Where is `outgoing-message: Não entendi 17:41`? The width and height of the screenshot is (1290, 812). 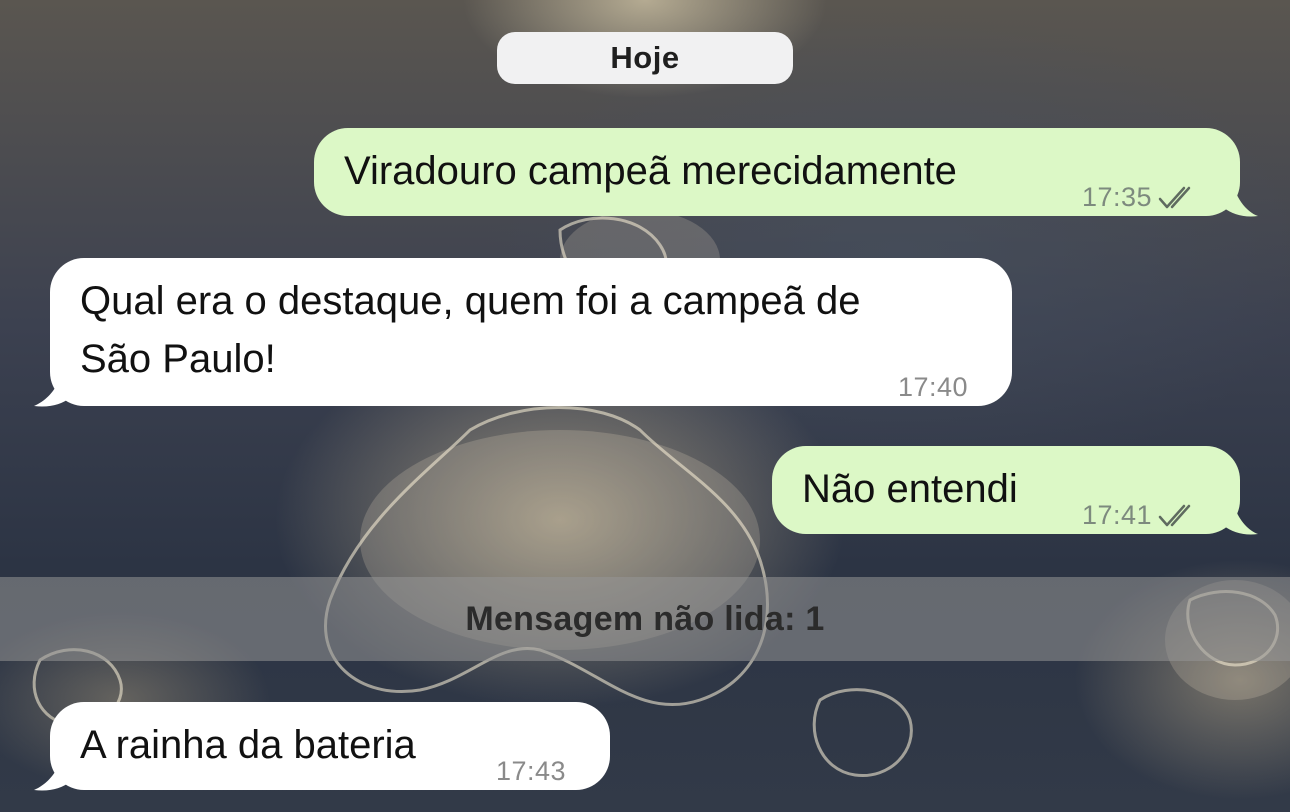
outgoing-message: Não entendi 17:41 is located at coordinates (1006, 490).